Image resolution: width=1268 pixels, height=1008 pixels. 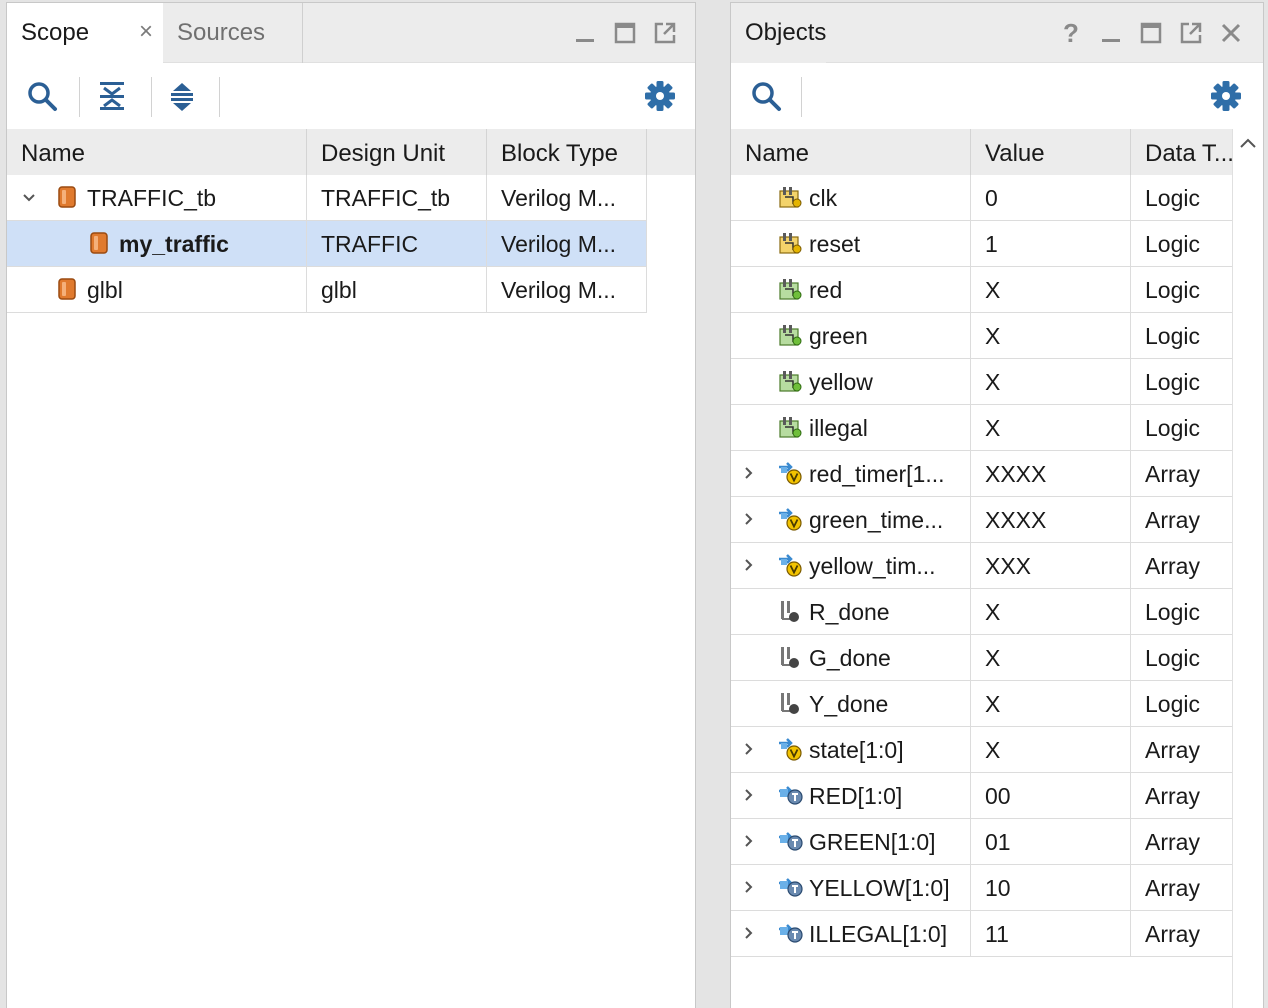 What do you see at coordinates (851, 658) in the screenshot?
I see `object-name-cell: G_done` at bounding box center [851, 658].